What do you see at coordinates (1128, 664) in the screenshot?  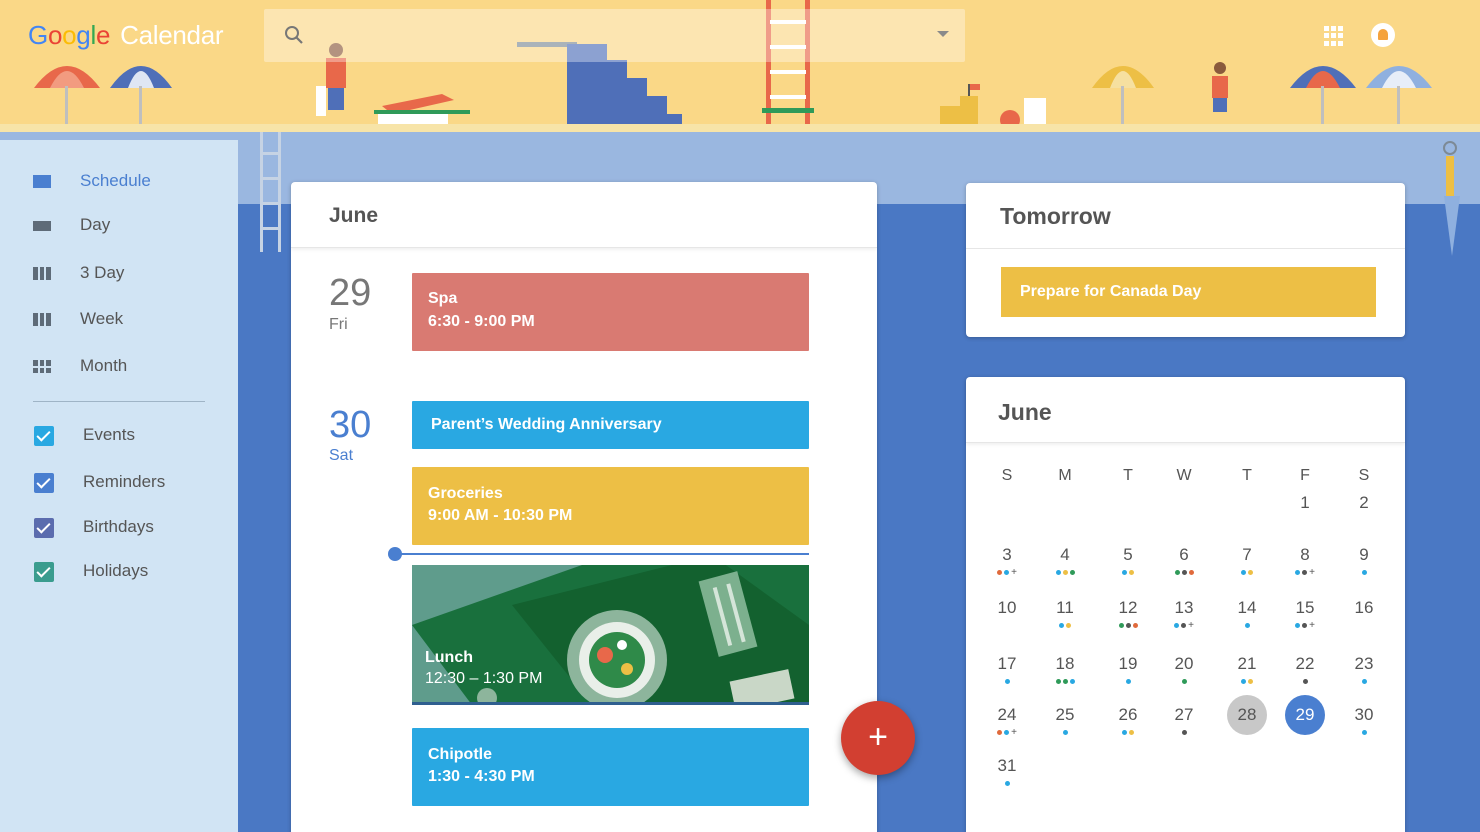 I see `mini-month-day: 19` at bounding box center [1128, 664].